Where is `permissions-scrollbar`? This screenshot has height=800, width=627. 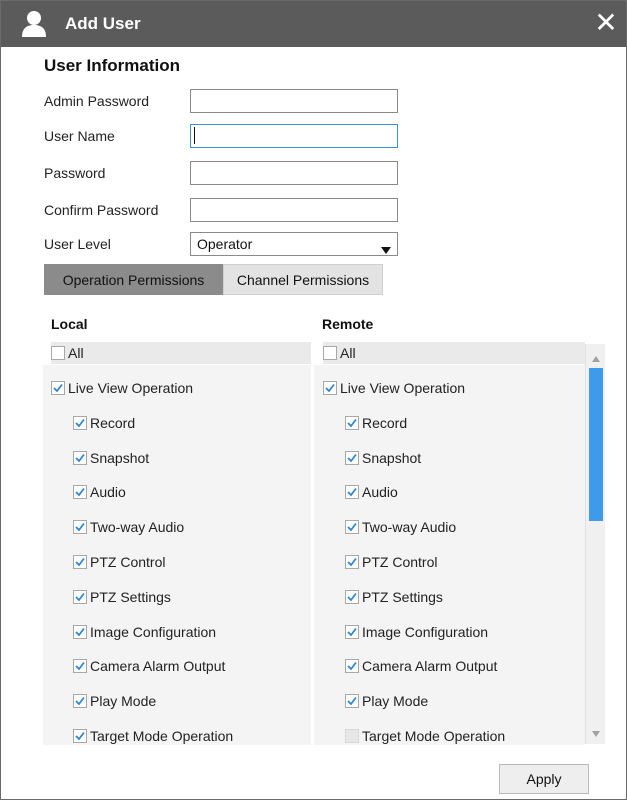
permissions-scrollbar is located at coordinates (595, 544).